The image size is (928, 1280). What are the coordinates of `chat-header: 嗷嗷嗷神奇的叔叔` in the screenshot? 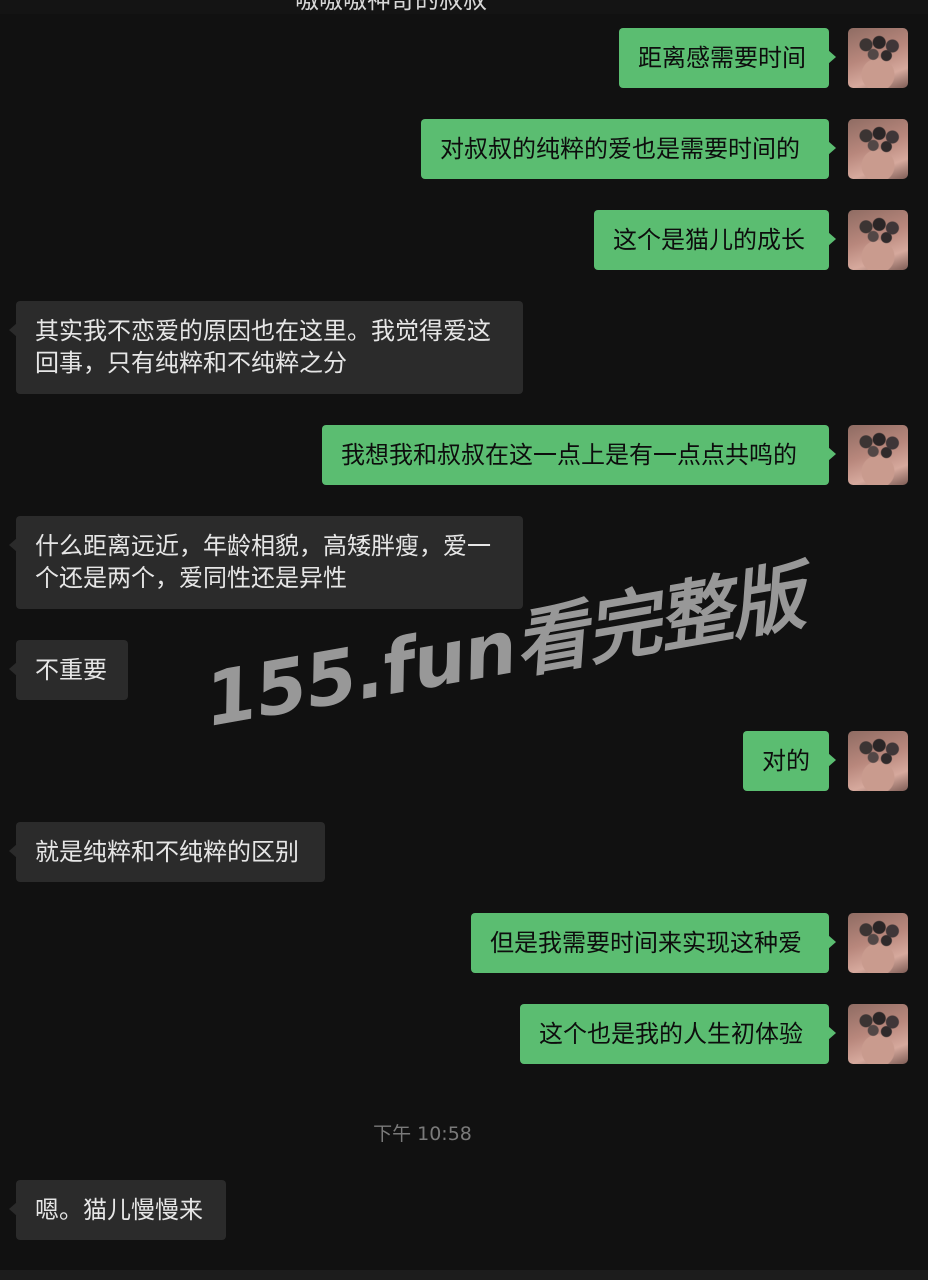 It's located at (464, 7).